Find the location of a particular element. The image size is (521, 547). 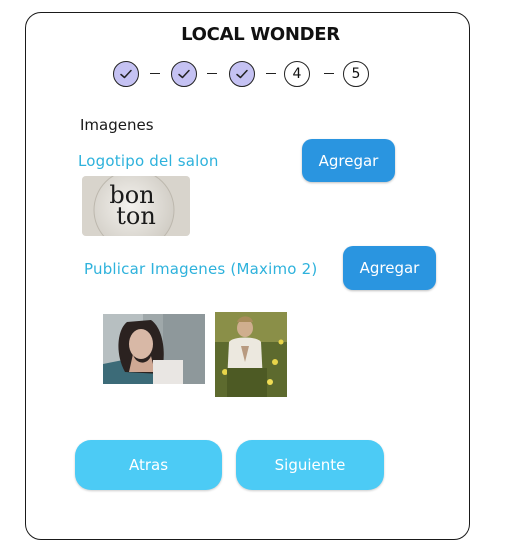

add-images-button: Agregar is located at coordinates (389, 268).